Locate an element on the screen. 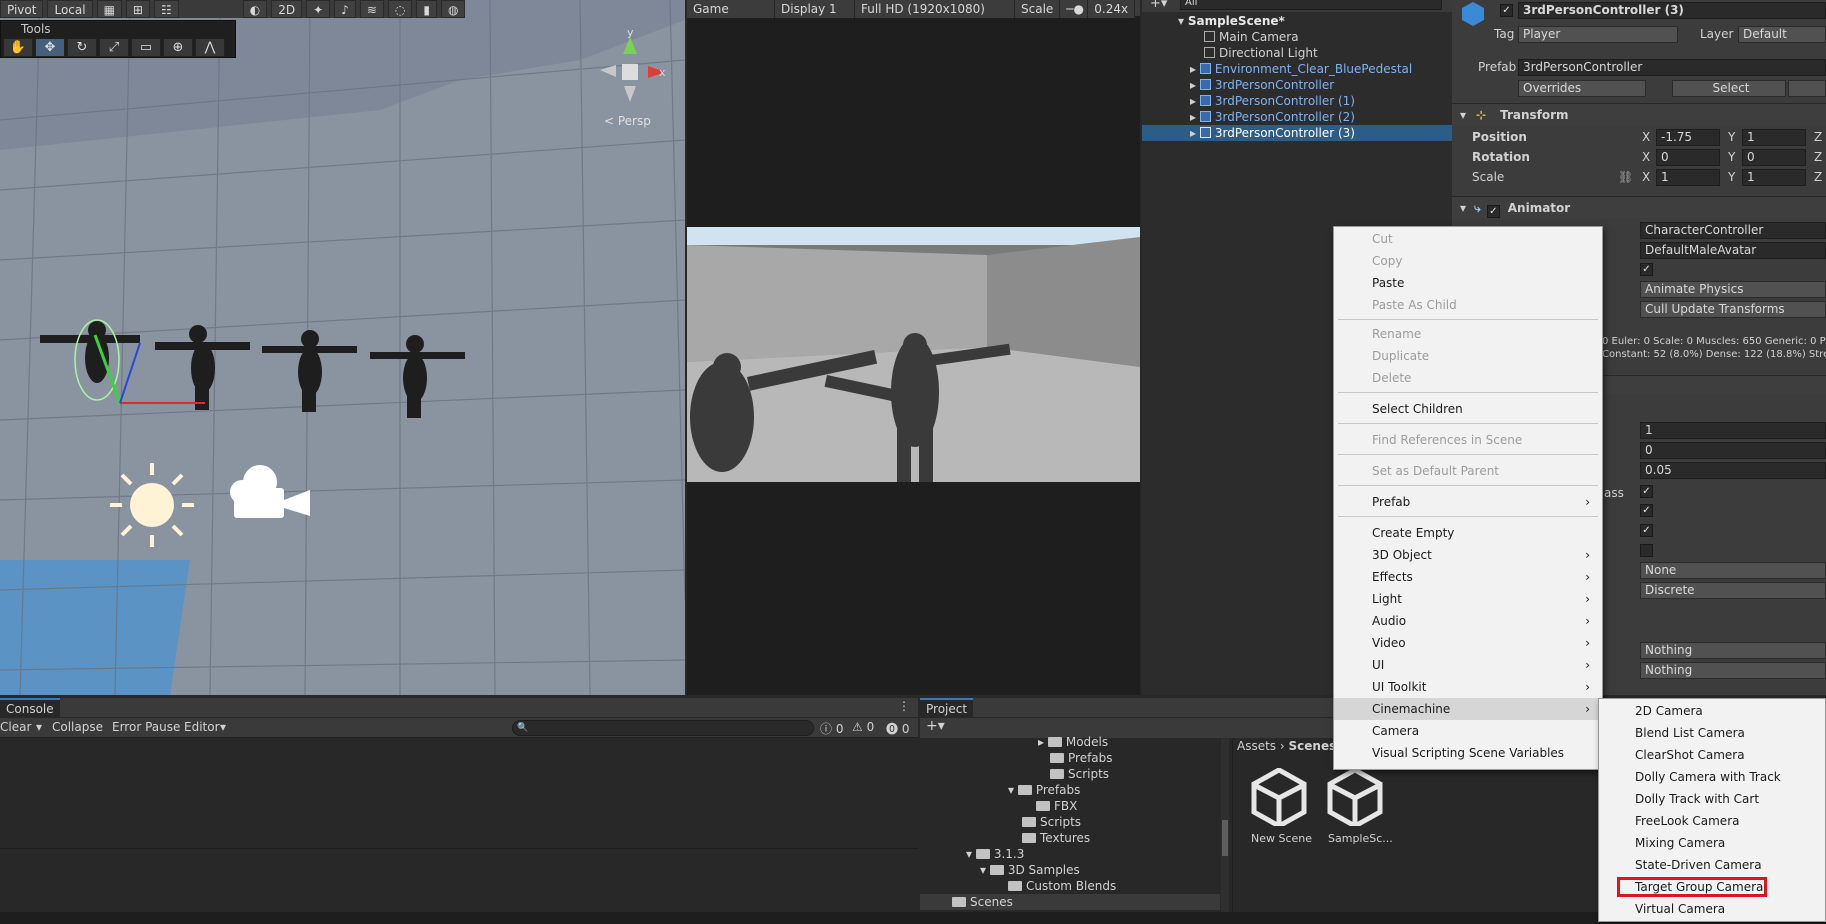 The image size is (1826, 924). game-tab-dropdown: Game is located at coordinates (731, 9).